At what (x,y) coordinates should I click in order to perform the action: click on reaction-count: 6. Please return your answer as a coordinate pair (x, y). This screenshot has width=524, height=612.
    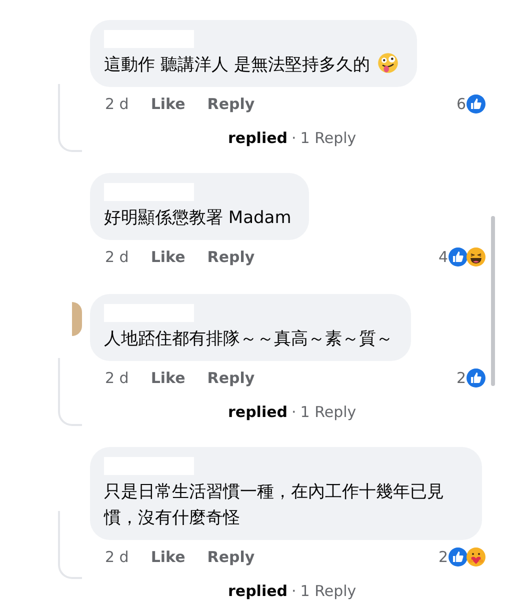
    Looking at the image, I should click on (461, 104).